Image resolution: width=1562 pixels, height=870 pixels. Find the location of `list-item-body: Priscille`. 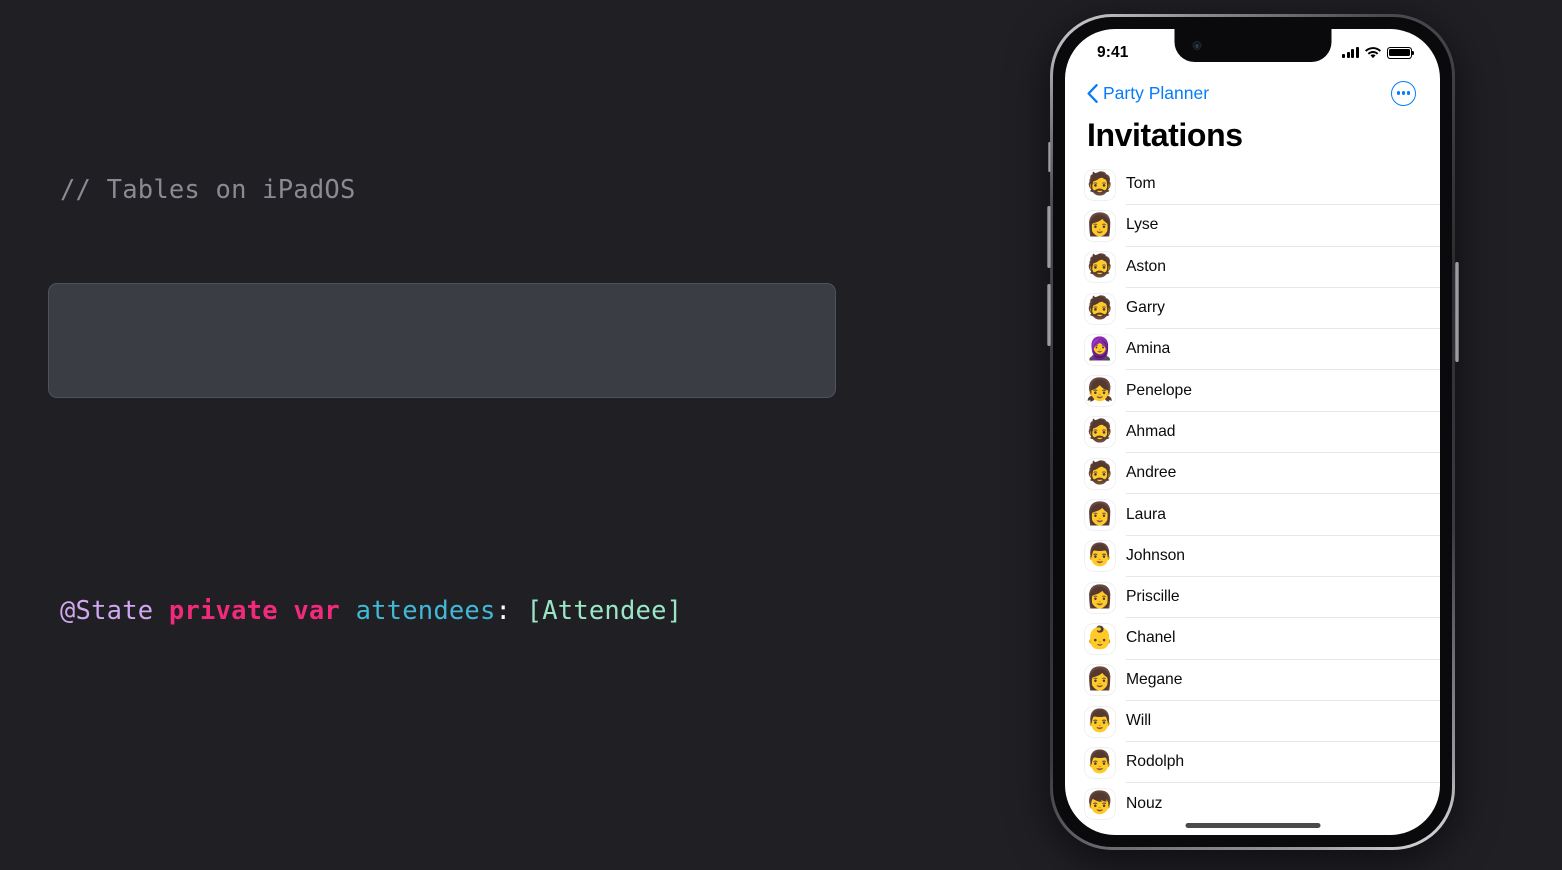

list-item-body: Priscille is located at coordinates (1283, 598).